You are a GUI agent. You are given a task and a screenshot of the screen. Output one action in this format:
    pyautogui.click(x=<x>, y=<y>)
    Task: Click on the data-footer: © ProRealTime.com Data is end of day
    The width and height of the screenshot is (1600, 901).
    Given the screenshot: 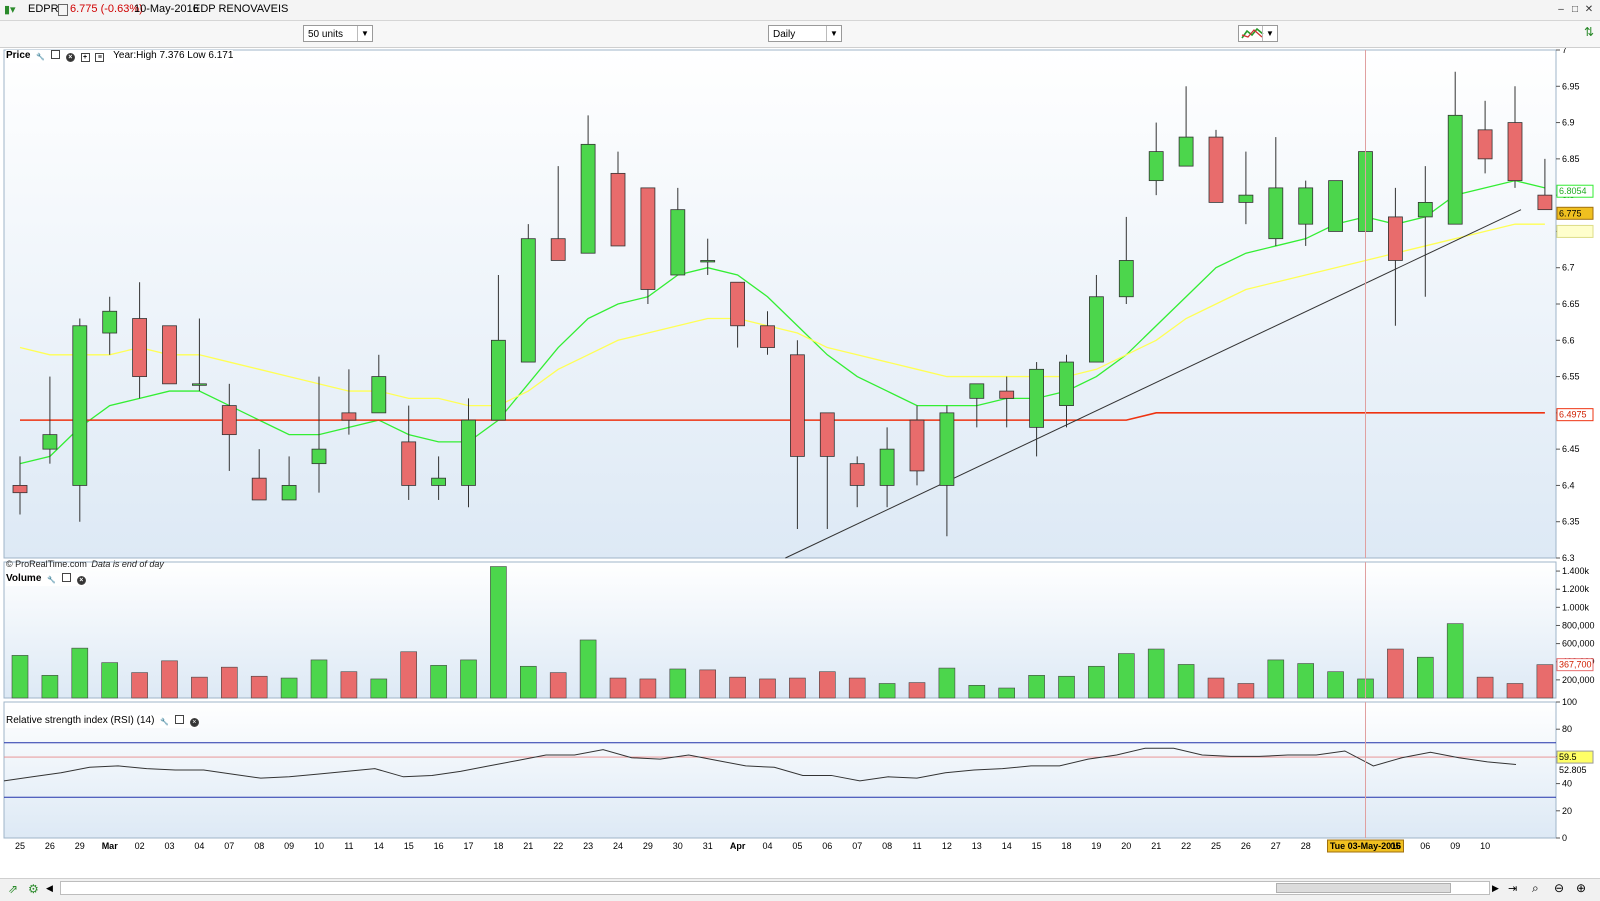 What is the action you would take?
    pyautogui.click(x=85, y=564)
    